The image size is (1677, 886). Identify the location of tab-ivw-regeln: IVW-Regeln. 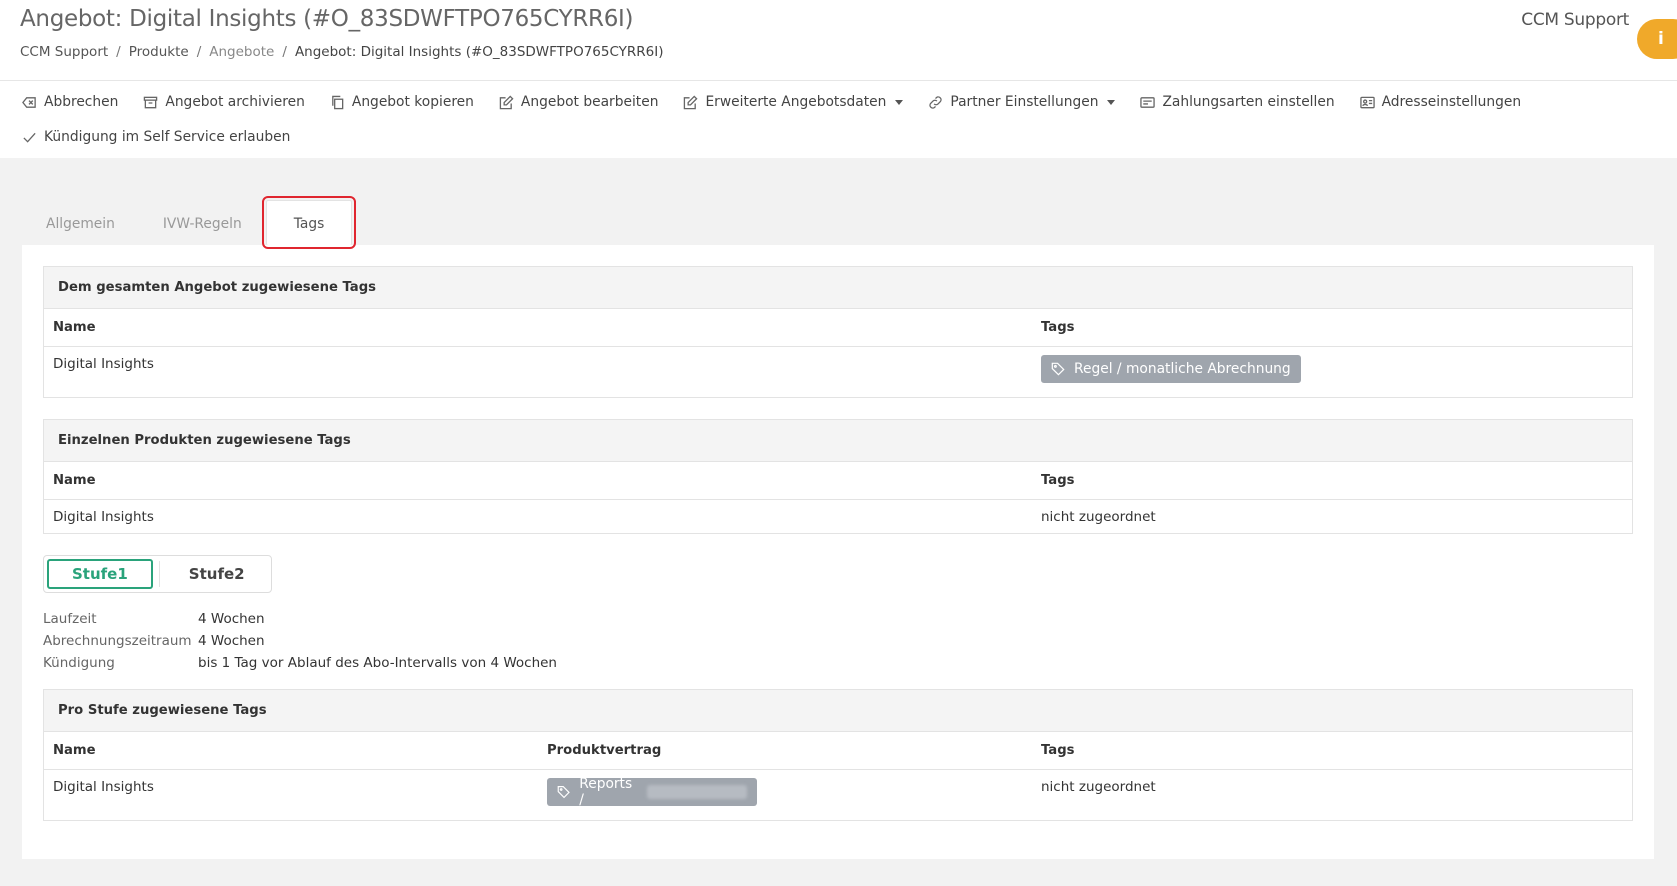
(202, 224).